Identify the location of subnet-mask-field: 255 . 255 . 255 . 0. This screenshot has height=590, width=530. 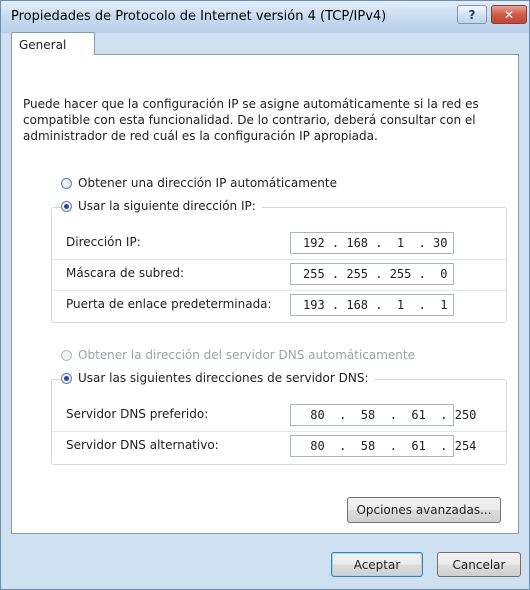
(372, 274).